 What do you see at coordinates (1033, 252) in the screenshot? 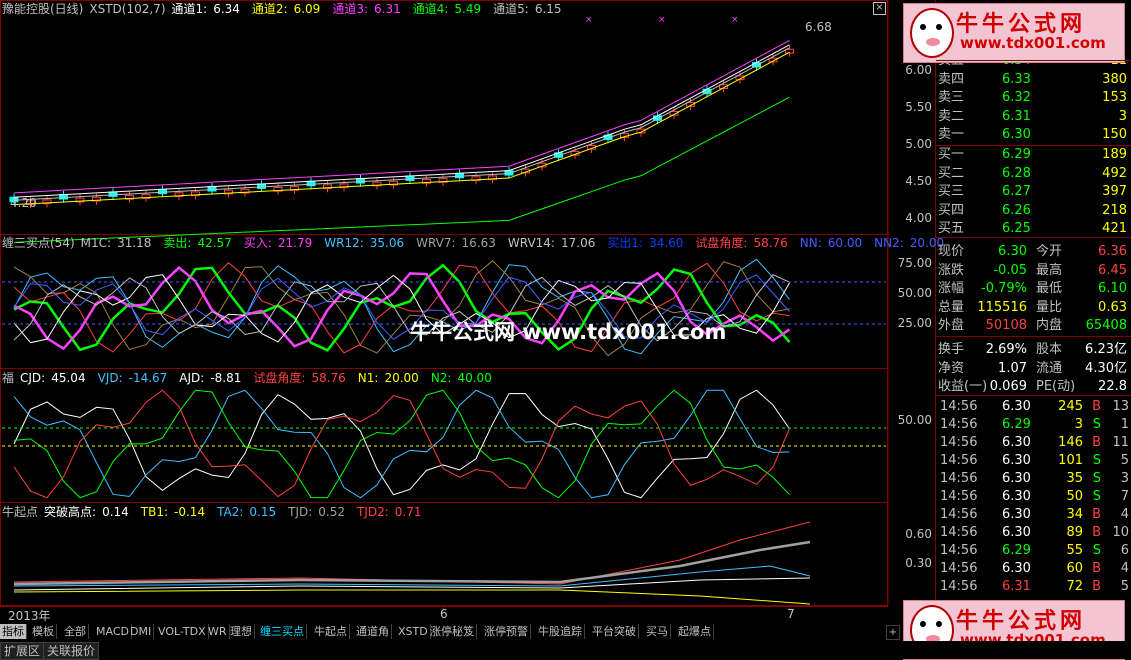
I see `stat-row: 现价 6.30 今开 6.36` at bounding box center [1033, 252].